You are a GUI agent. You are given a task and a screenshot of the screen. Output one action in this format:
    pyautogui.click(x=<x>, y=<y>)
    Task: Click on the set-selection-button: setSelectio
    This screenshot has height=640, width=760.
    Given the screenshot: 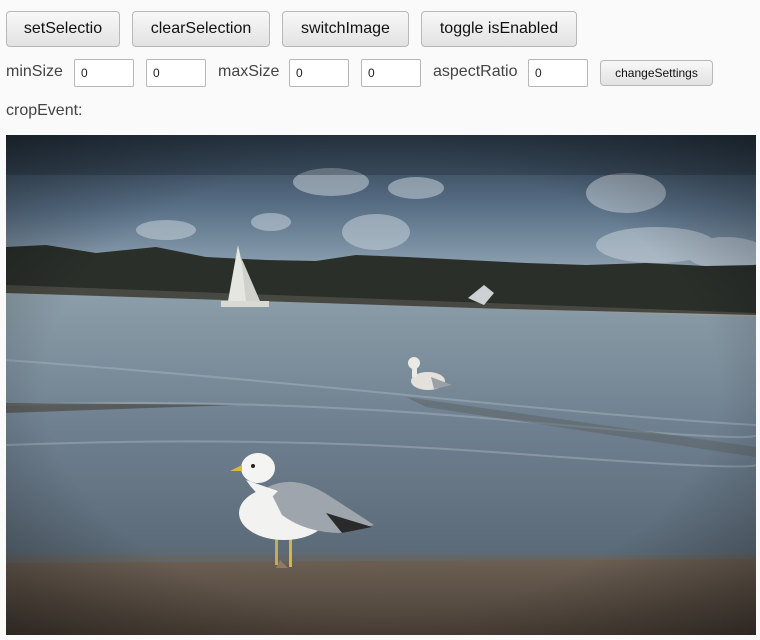 What is the action you would take?
    pyautogui.click(x=63, y=29)
    